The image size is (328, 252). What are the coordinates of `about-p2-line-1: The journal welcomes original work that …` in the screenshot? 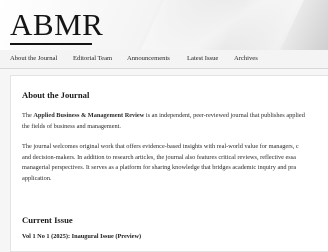 It's located at (160, 146).